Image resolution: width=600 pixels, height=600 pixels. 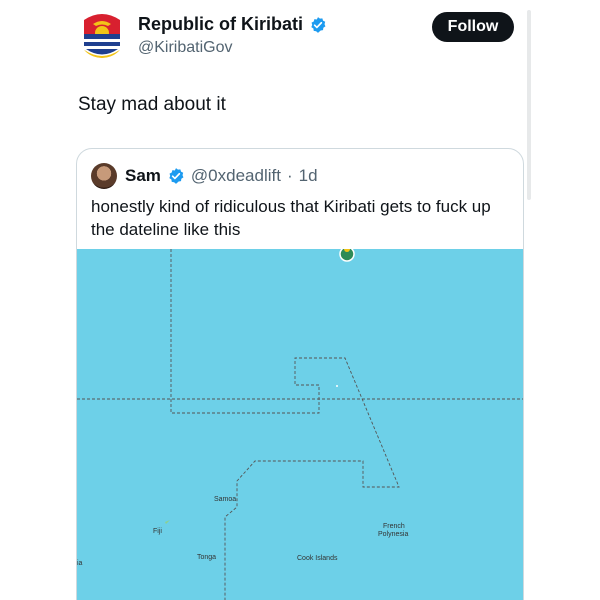 What do you see at coordinates (236, 176) in the screenshot?
I see `quote-author-handle: @0xdeadlift` at bounding box center [236, 176].